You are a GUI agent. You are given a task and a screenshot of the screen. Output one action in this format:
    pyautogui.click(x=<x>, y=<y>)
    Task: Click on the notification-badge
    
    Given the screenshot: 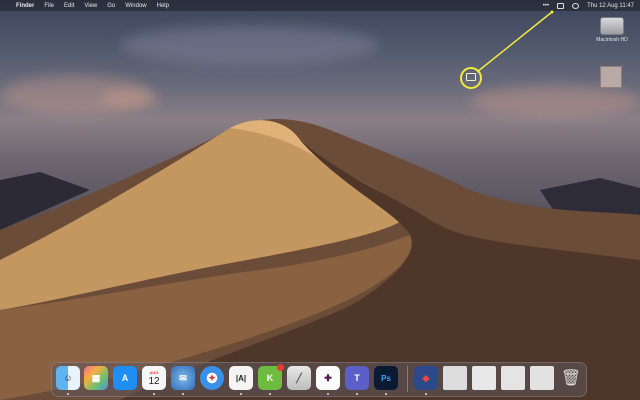 What is the action you would take?
    pyautogui.click(x=280, y=367)
    